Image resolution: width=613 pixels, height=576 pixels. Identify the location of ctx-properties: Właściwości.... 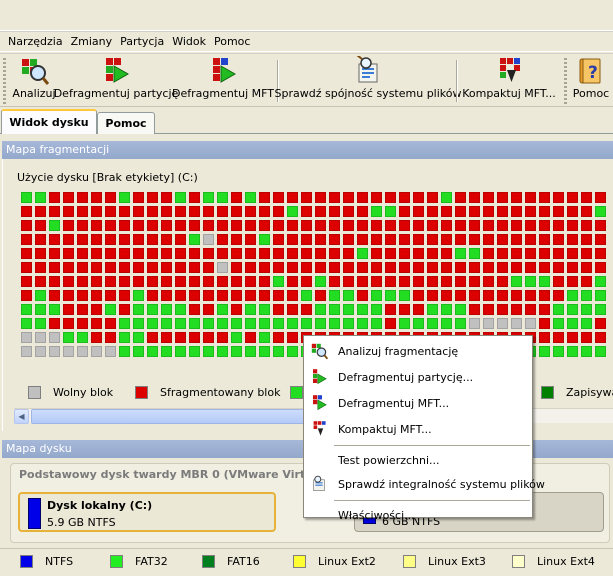
(418, 515).